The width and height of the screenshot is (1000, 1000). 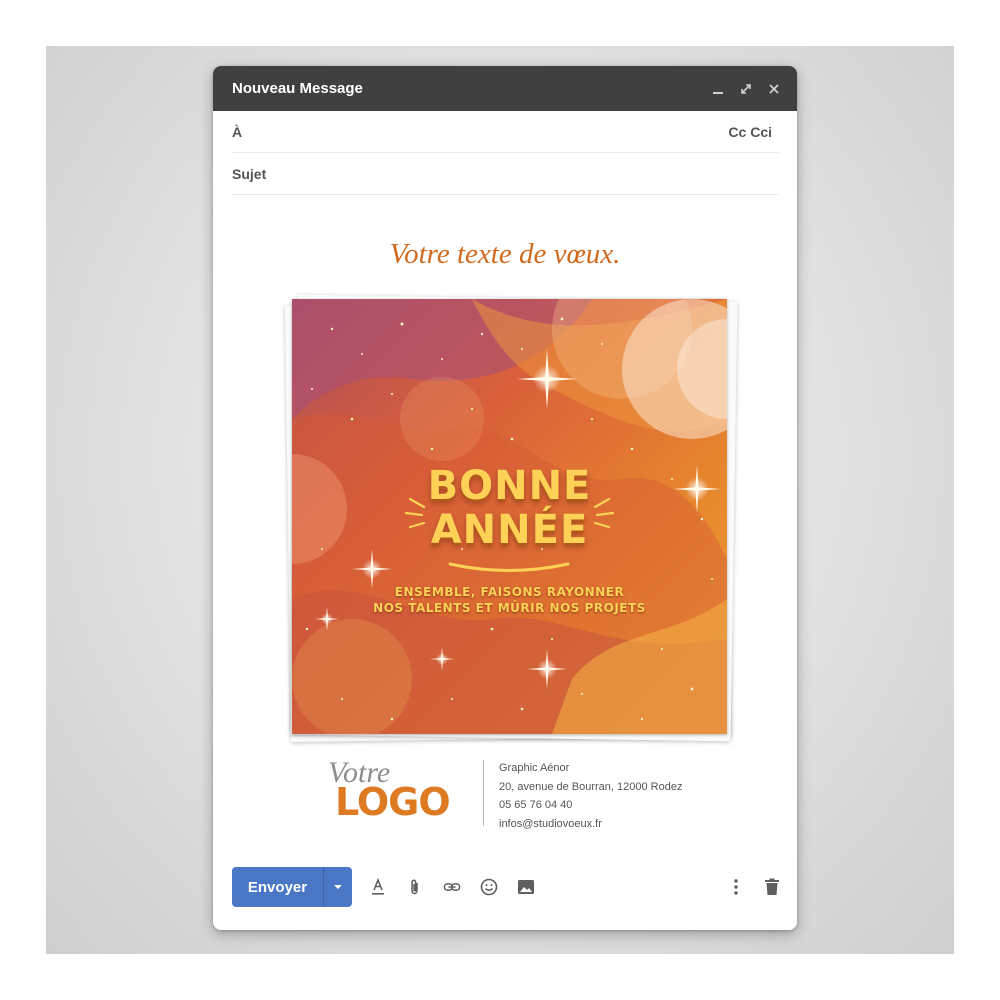 I want to click on compose-toolbar: Envoyer, so click(x=506, y=887).